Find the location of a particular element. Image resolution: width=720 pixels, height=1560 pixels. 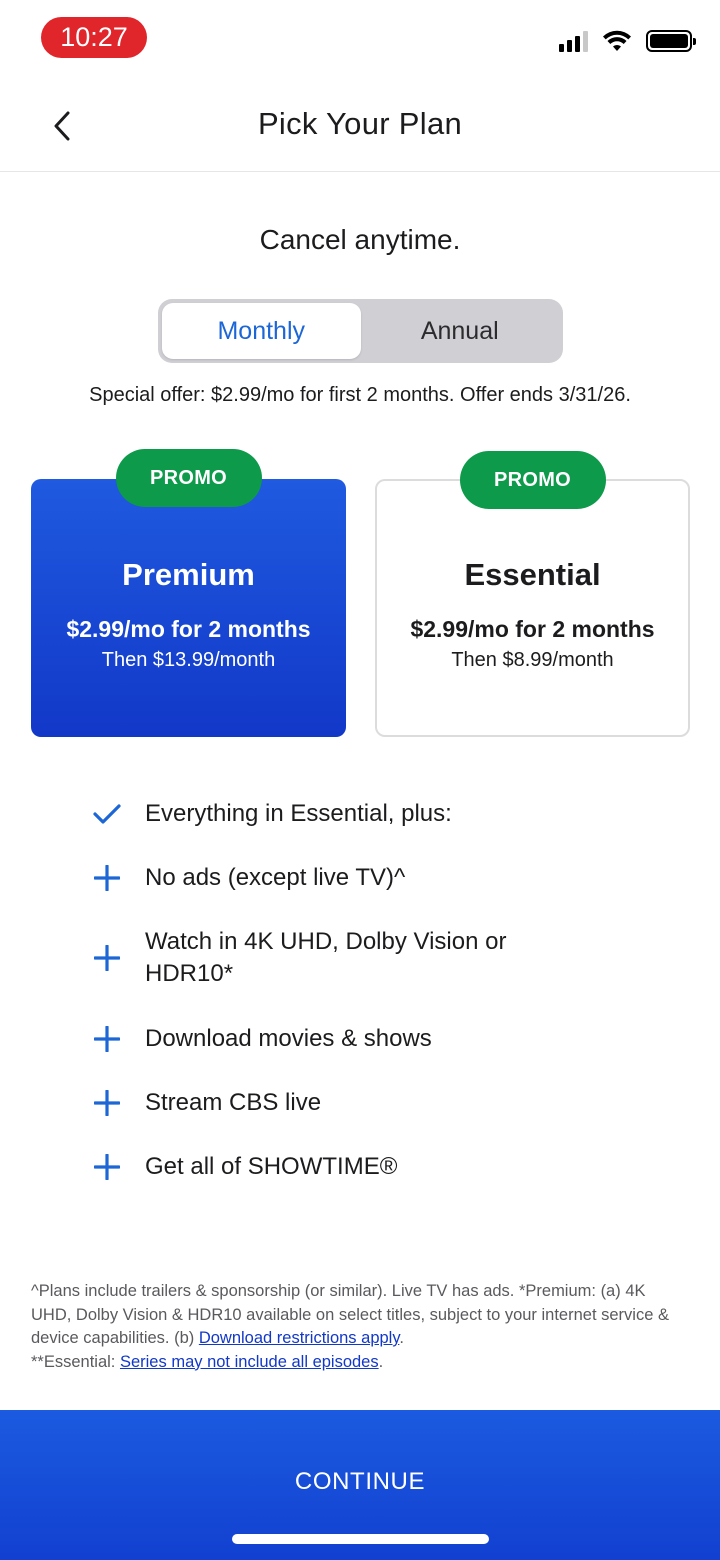

feature-item: Everything in Essential, plus: is located at coordinates (375, 814).